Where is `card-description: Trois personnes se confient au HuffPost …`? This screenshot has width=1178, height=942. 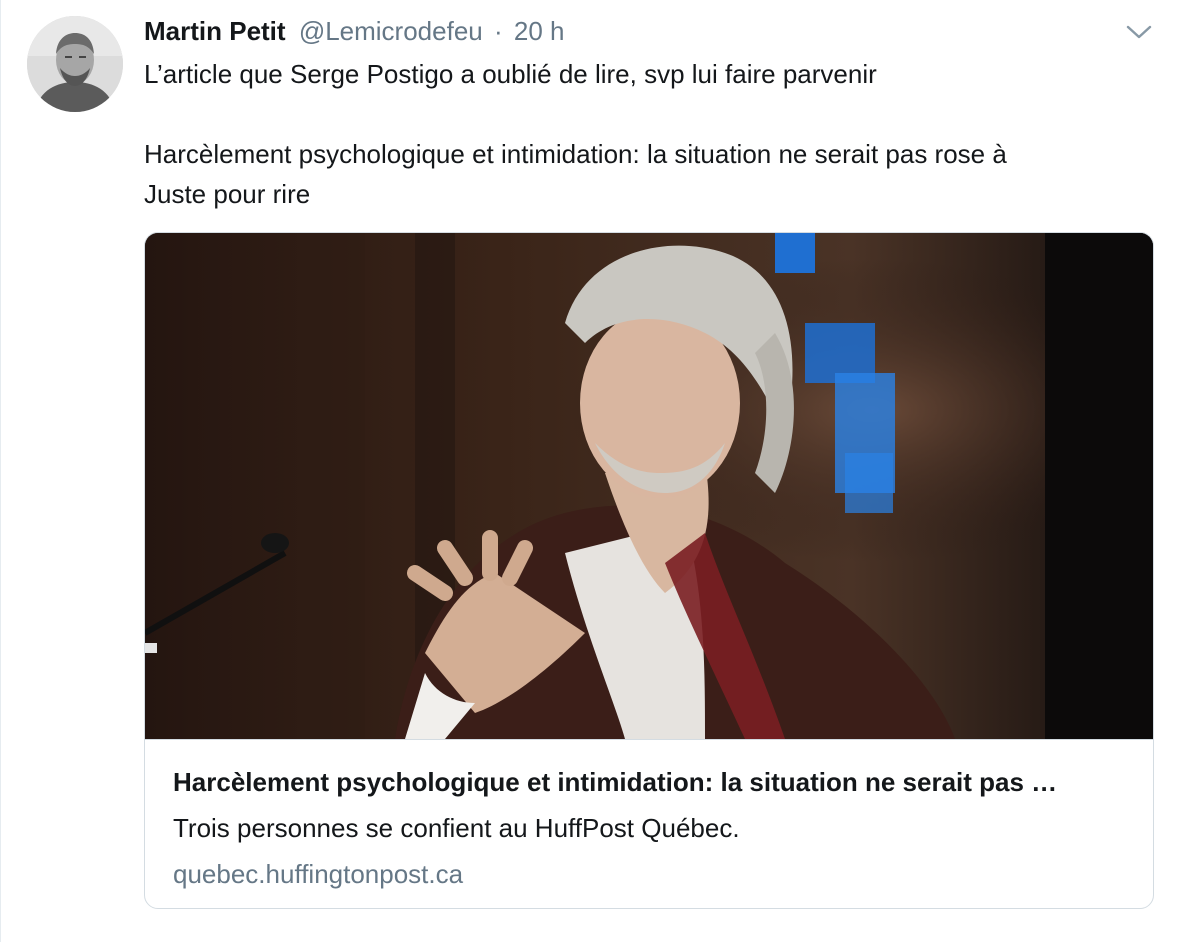 card-description: Trois personnes se confient au HuffPost … is located at coordinates (456, 828).